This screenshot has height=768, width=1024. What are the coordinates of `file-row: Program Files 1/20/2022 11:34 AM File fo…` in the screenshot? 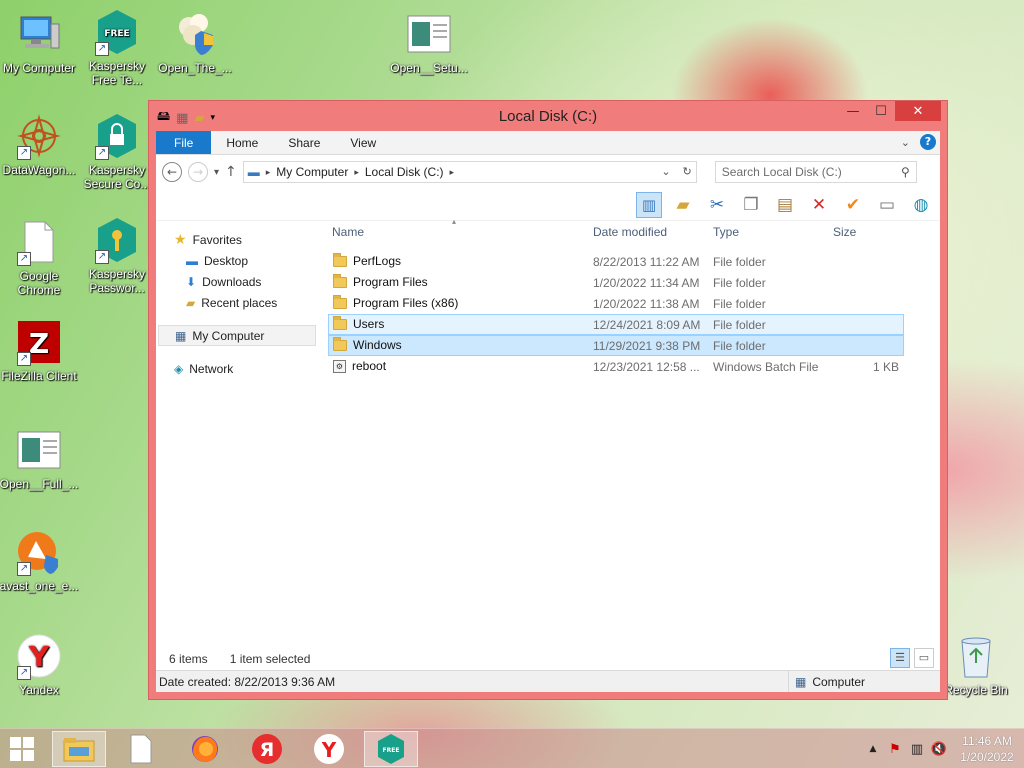 It's located at (616, 282).